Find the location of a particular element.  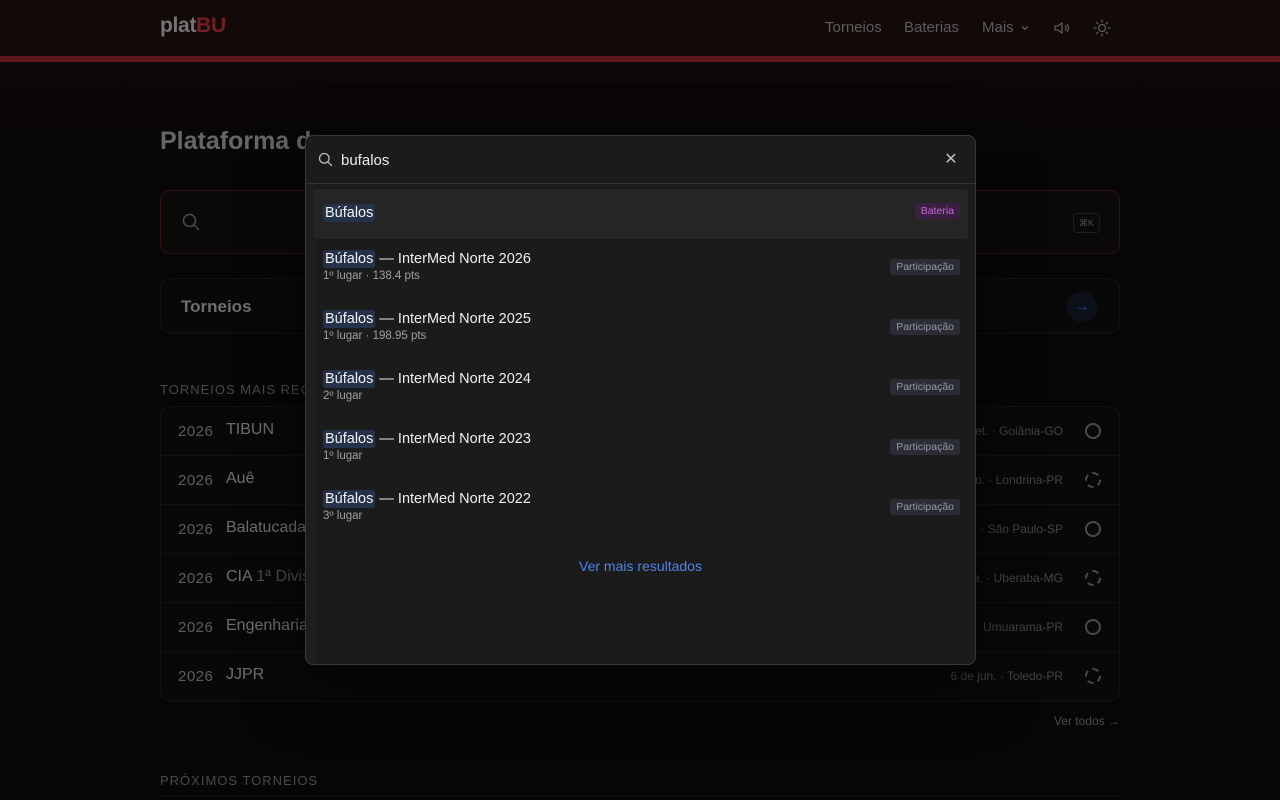

modal-search-bar: ✕ is located at coordinates (640, 160).